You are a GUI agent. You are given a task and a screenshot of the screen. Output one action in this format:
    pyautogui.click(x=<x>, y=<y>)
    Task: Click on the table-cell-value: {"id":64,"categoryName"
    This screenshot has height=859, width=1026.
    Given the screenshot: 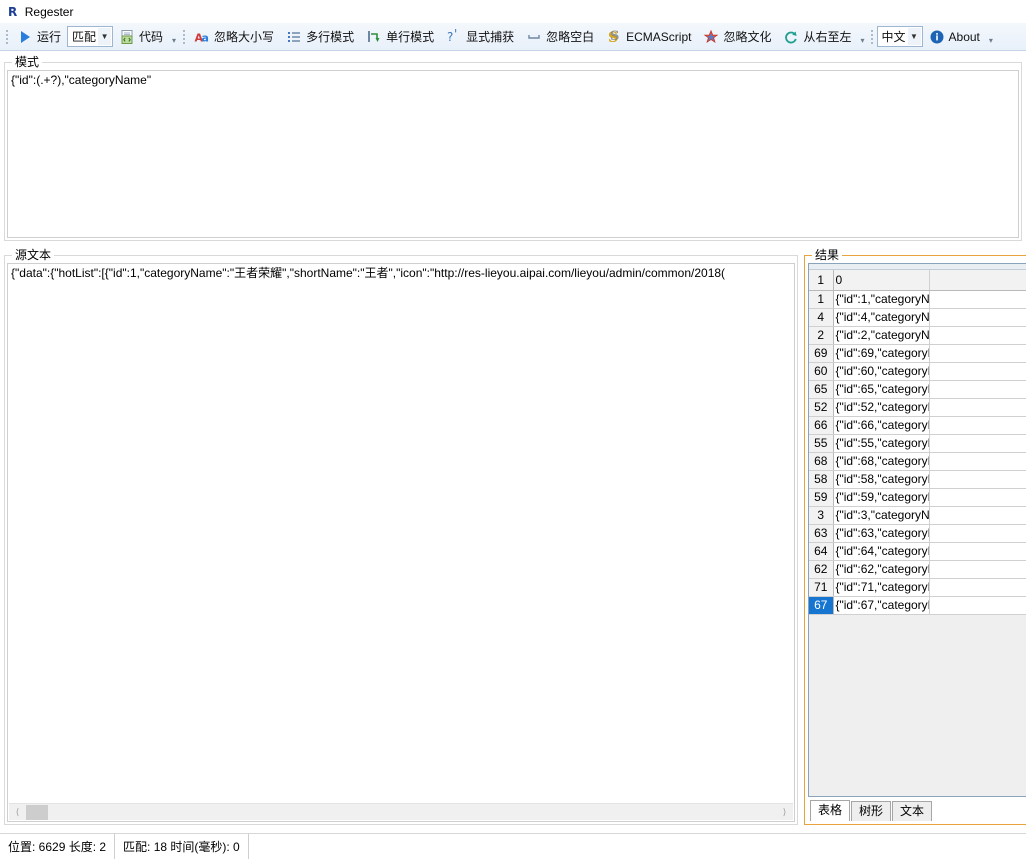 What is the action you would take?
    pyautogui.click(x=882, y=551)
    